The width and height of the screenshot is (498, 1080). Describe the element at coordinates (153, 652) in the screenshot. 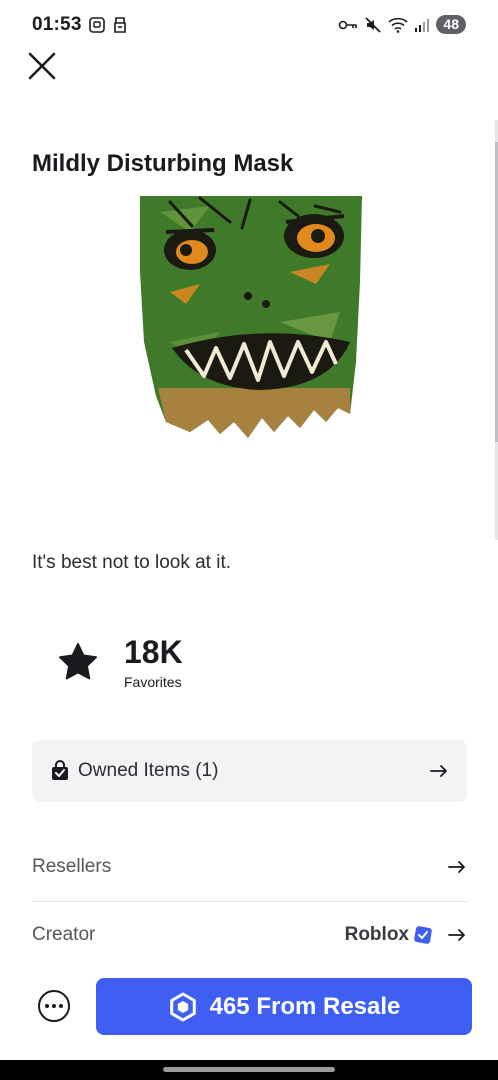

I see `favorites-count: 18K` at that location.